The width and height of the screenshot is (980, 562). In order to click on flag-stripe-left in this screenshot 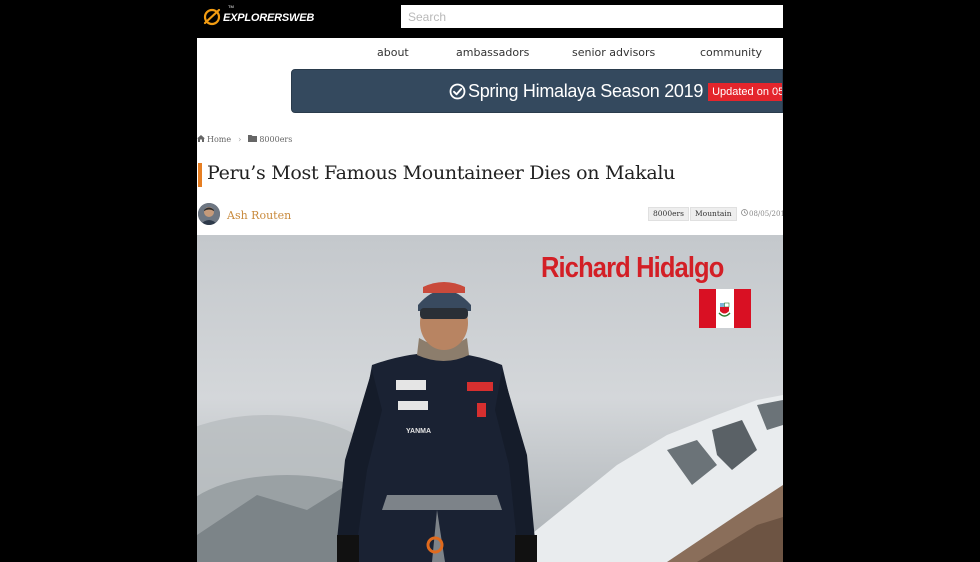, I will do `click(708, 308)`.